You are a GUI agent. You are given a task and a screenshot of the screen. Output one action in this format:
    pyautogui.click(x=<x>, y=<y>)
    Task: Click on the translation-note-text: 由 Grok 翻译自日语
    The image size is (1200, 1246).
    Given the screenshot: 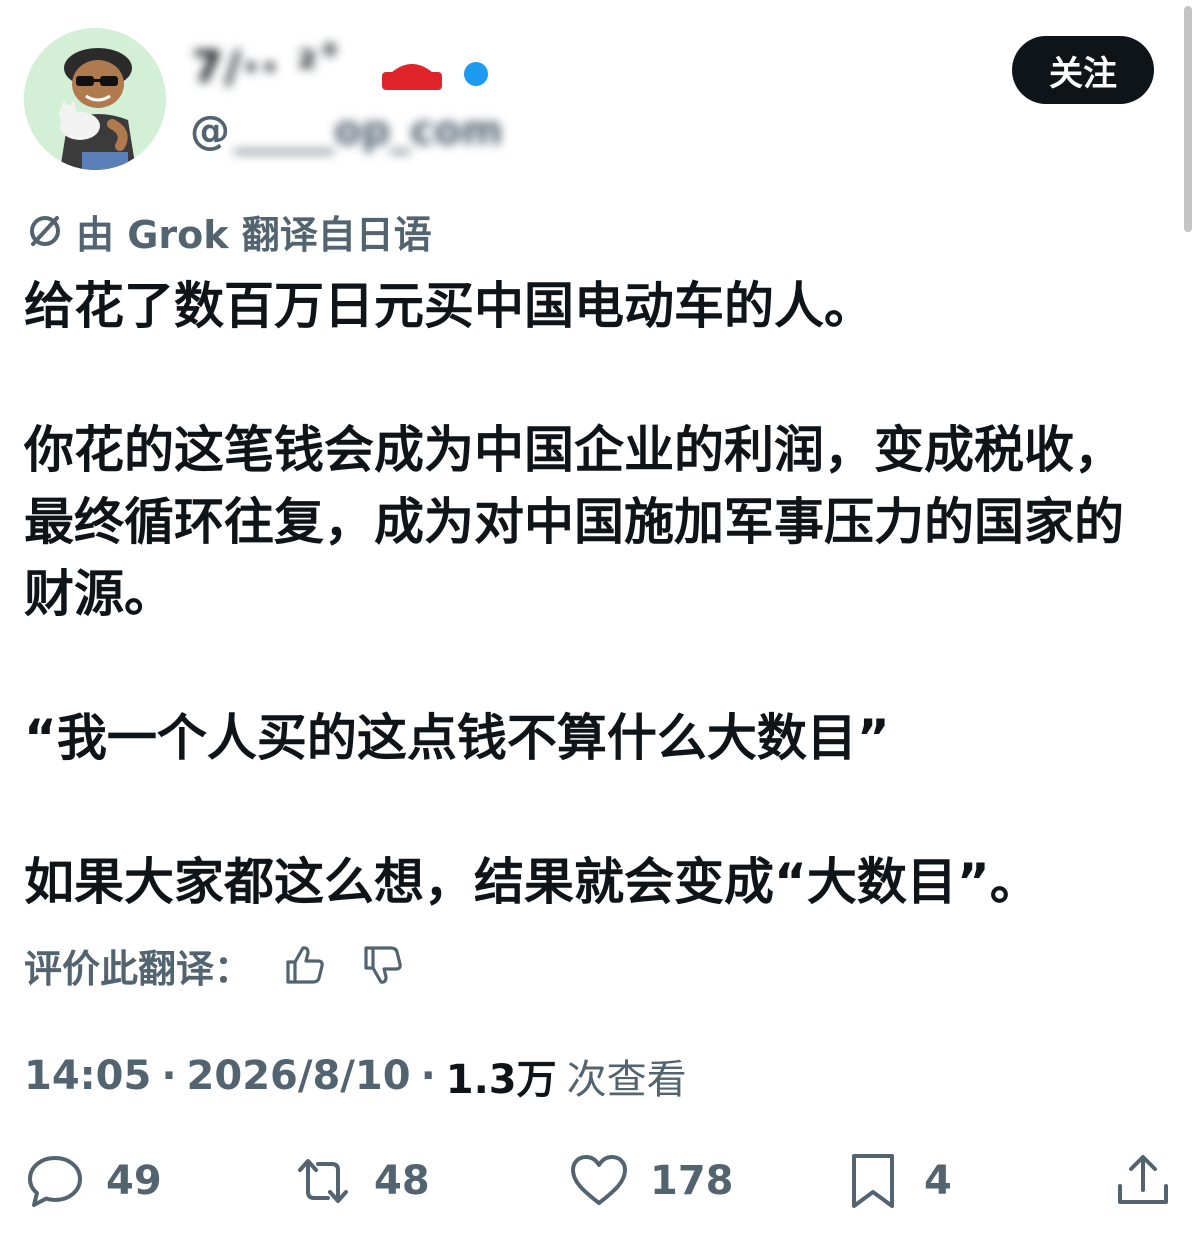 What is the action you would take?
    pyautogui.click(x=254, y=234)
    